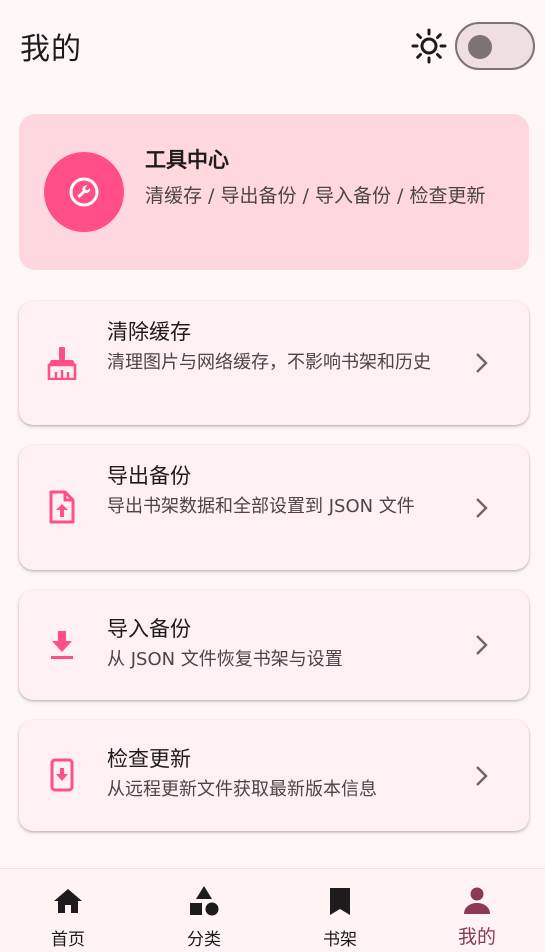  What do you see at coordinates (225, 659) in the screenshot?
I see `import-backup-description: 从 JSON 文件恢复书架与设置` at bounding box center [225, 659].